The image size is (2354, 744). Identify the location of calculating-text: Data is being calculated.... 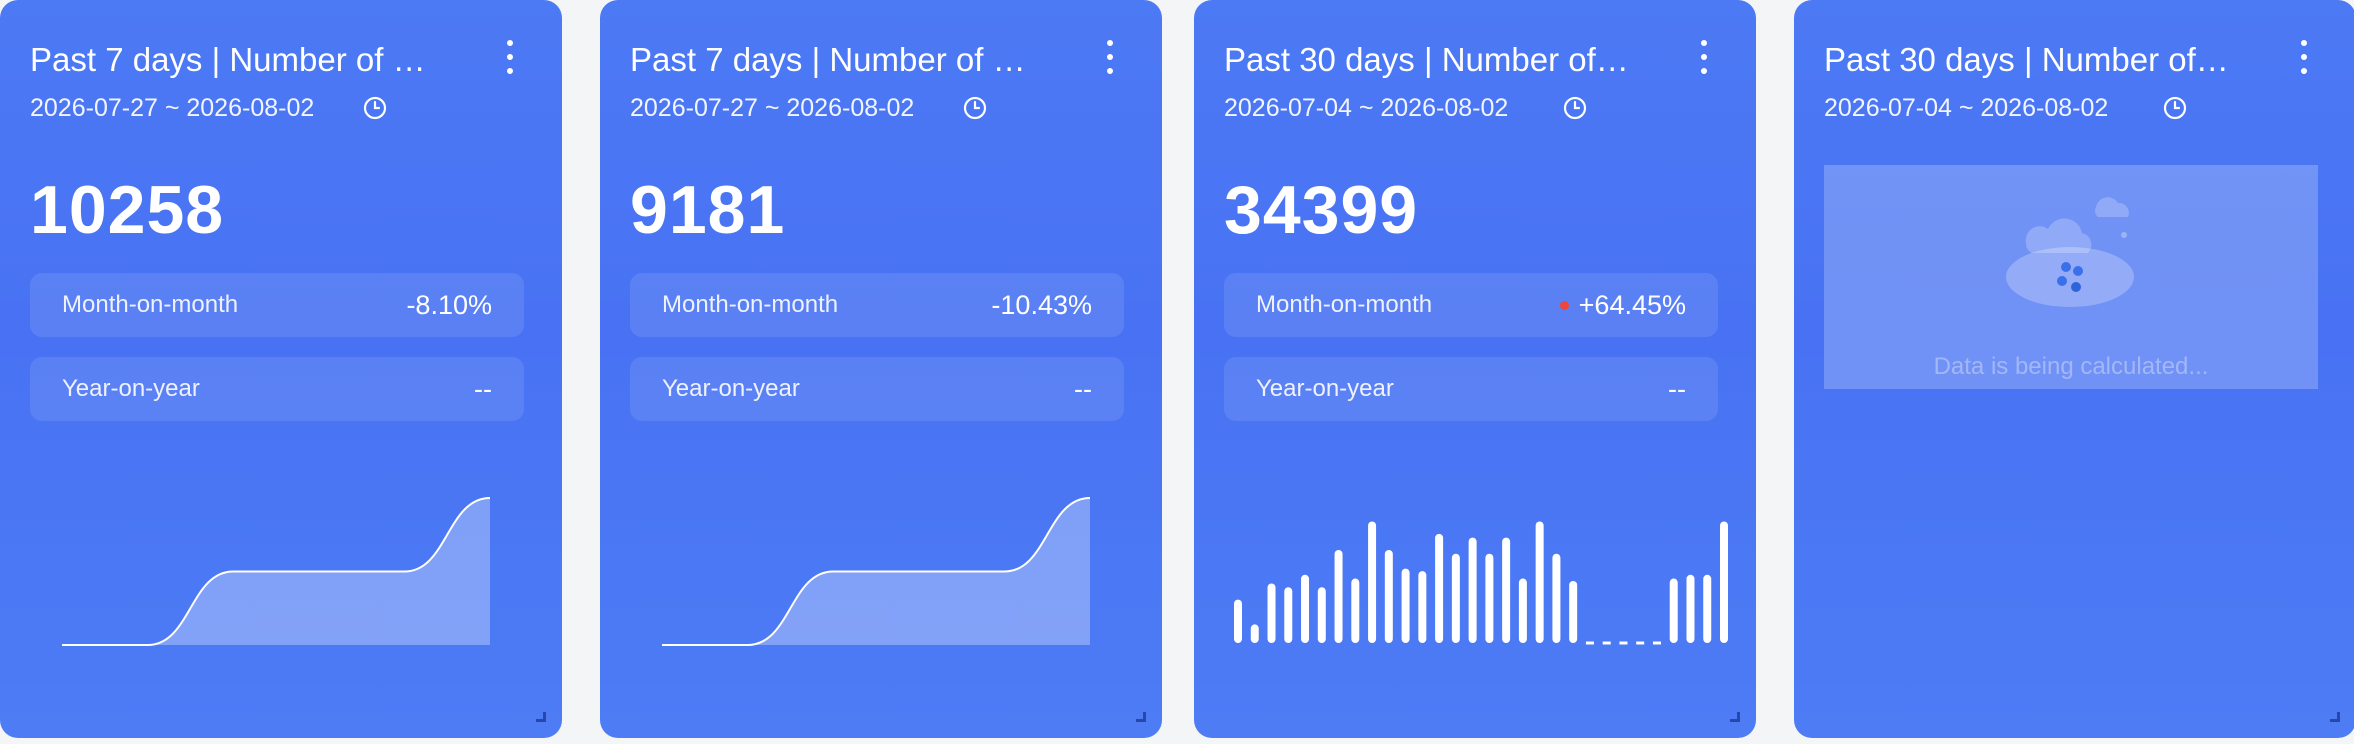
(2071, 366).